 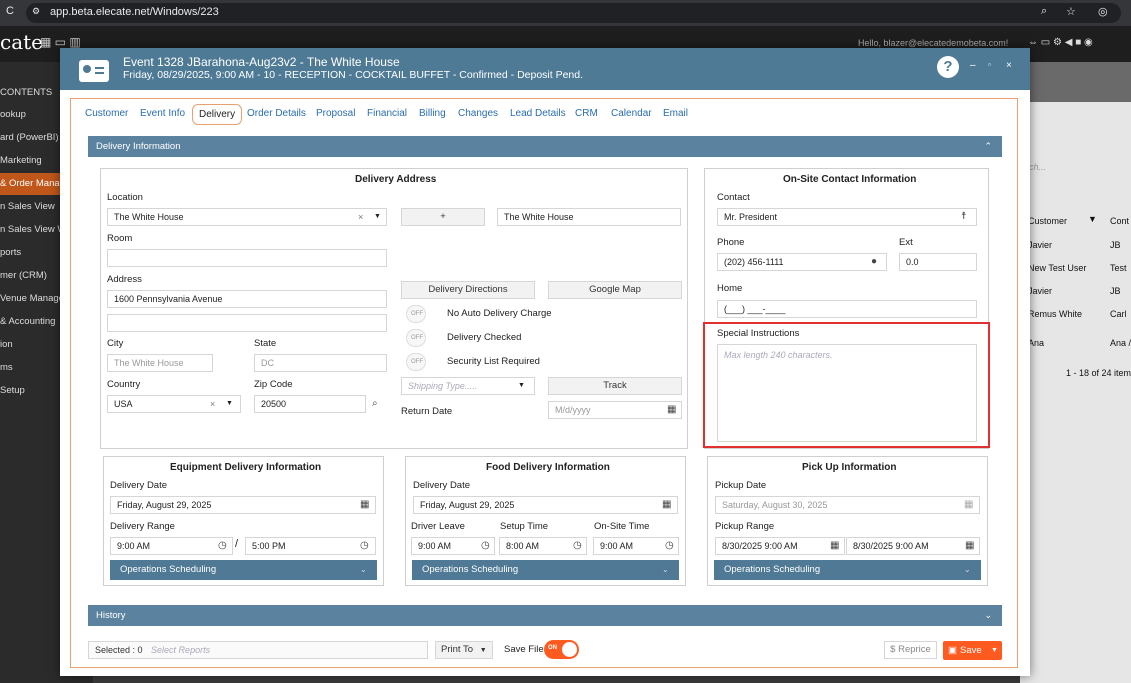 What do you see at coordinates (988, 146) in the screenshot?
I see `chevron-up-icon: ⌃` at bounding box center [988, 146].